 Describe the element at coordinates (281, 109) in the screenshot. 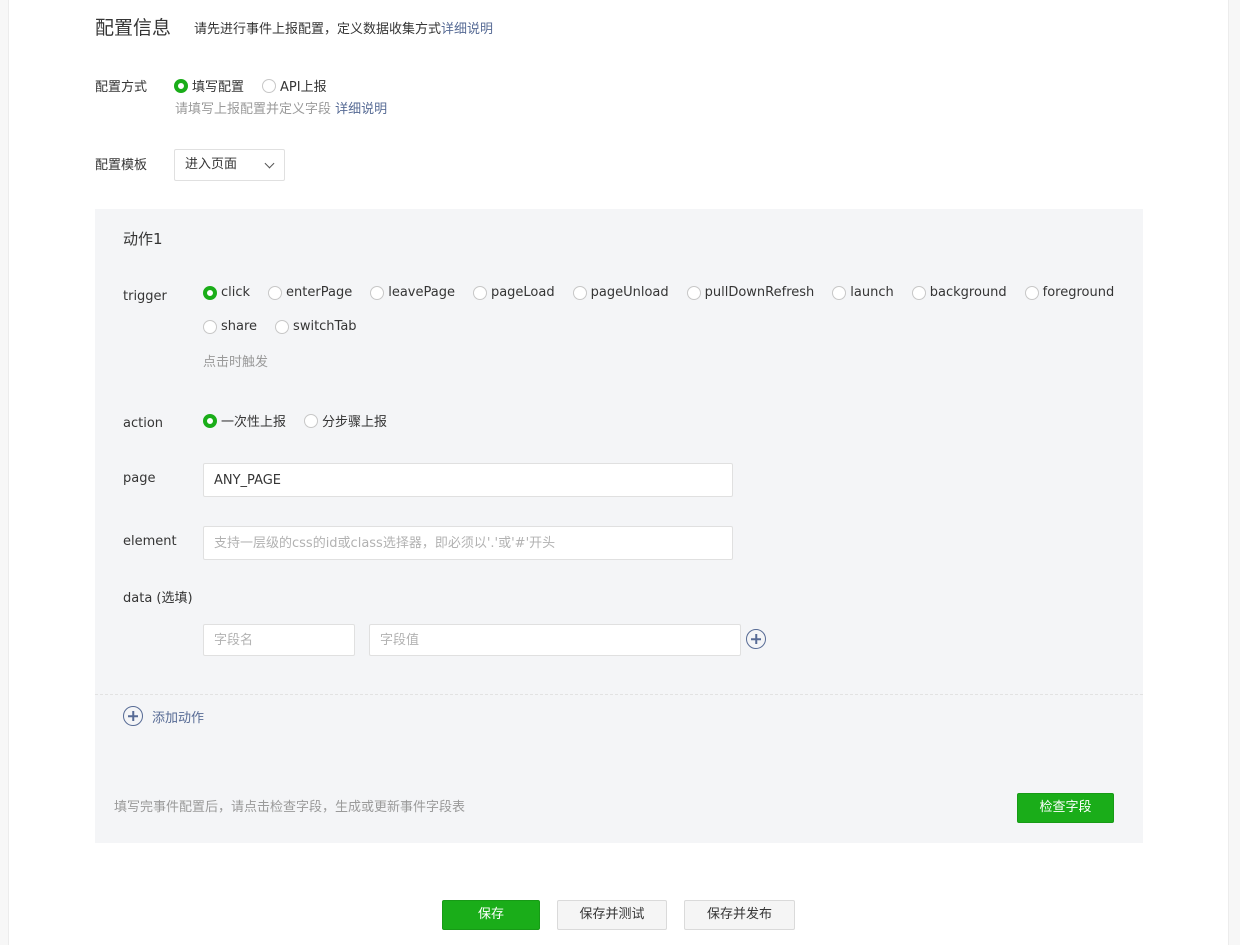

I see `config-mode-hint: 请填写上报配置并定义字段 详细说明` at that location.